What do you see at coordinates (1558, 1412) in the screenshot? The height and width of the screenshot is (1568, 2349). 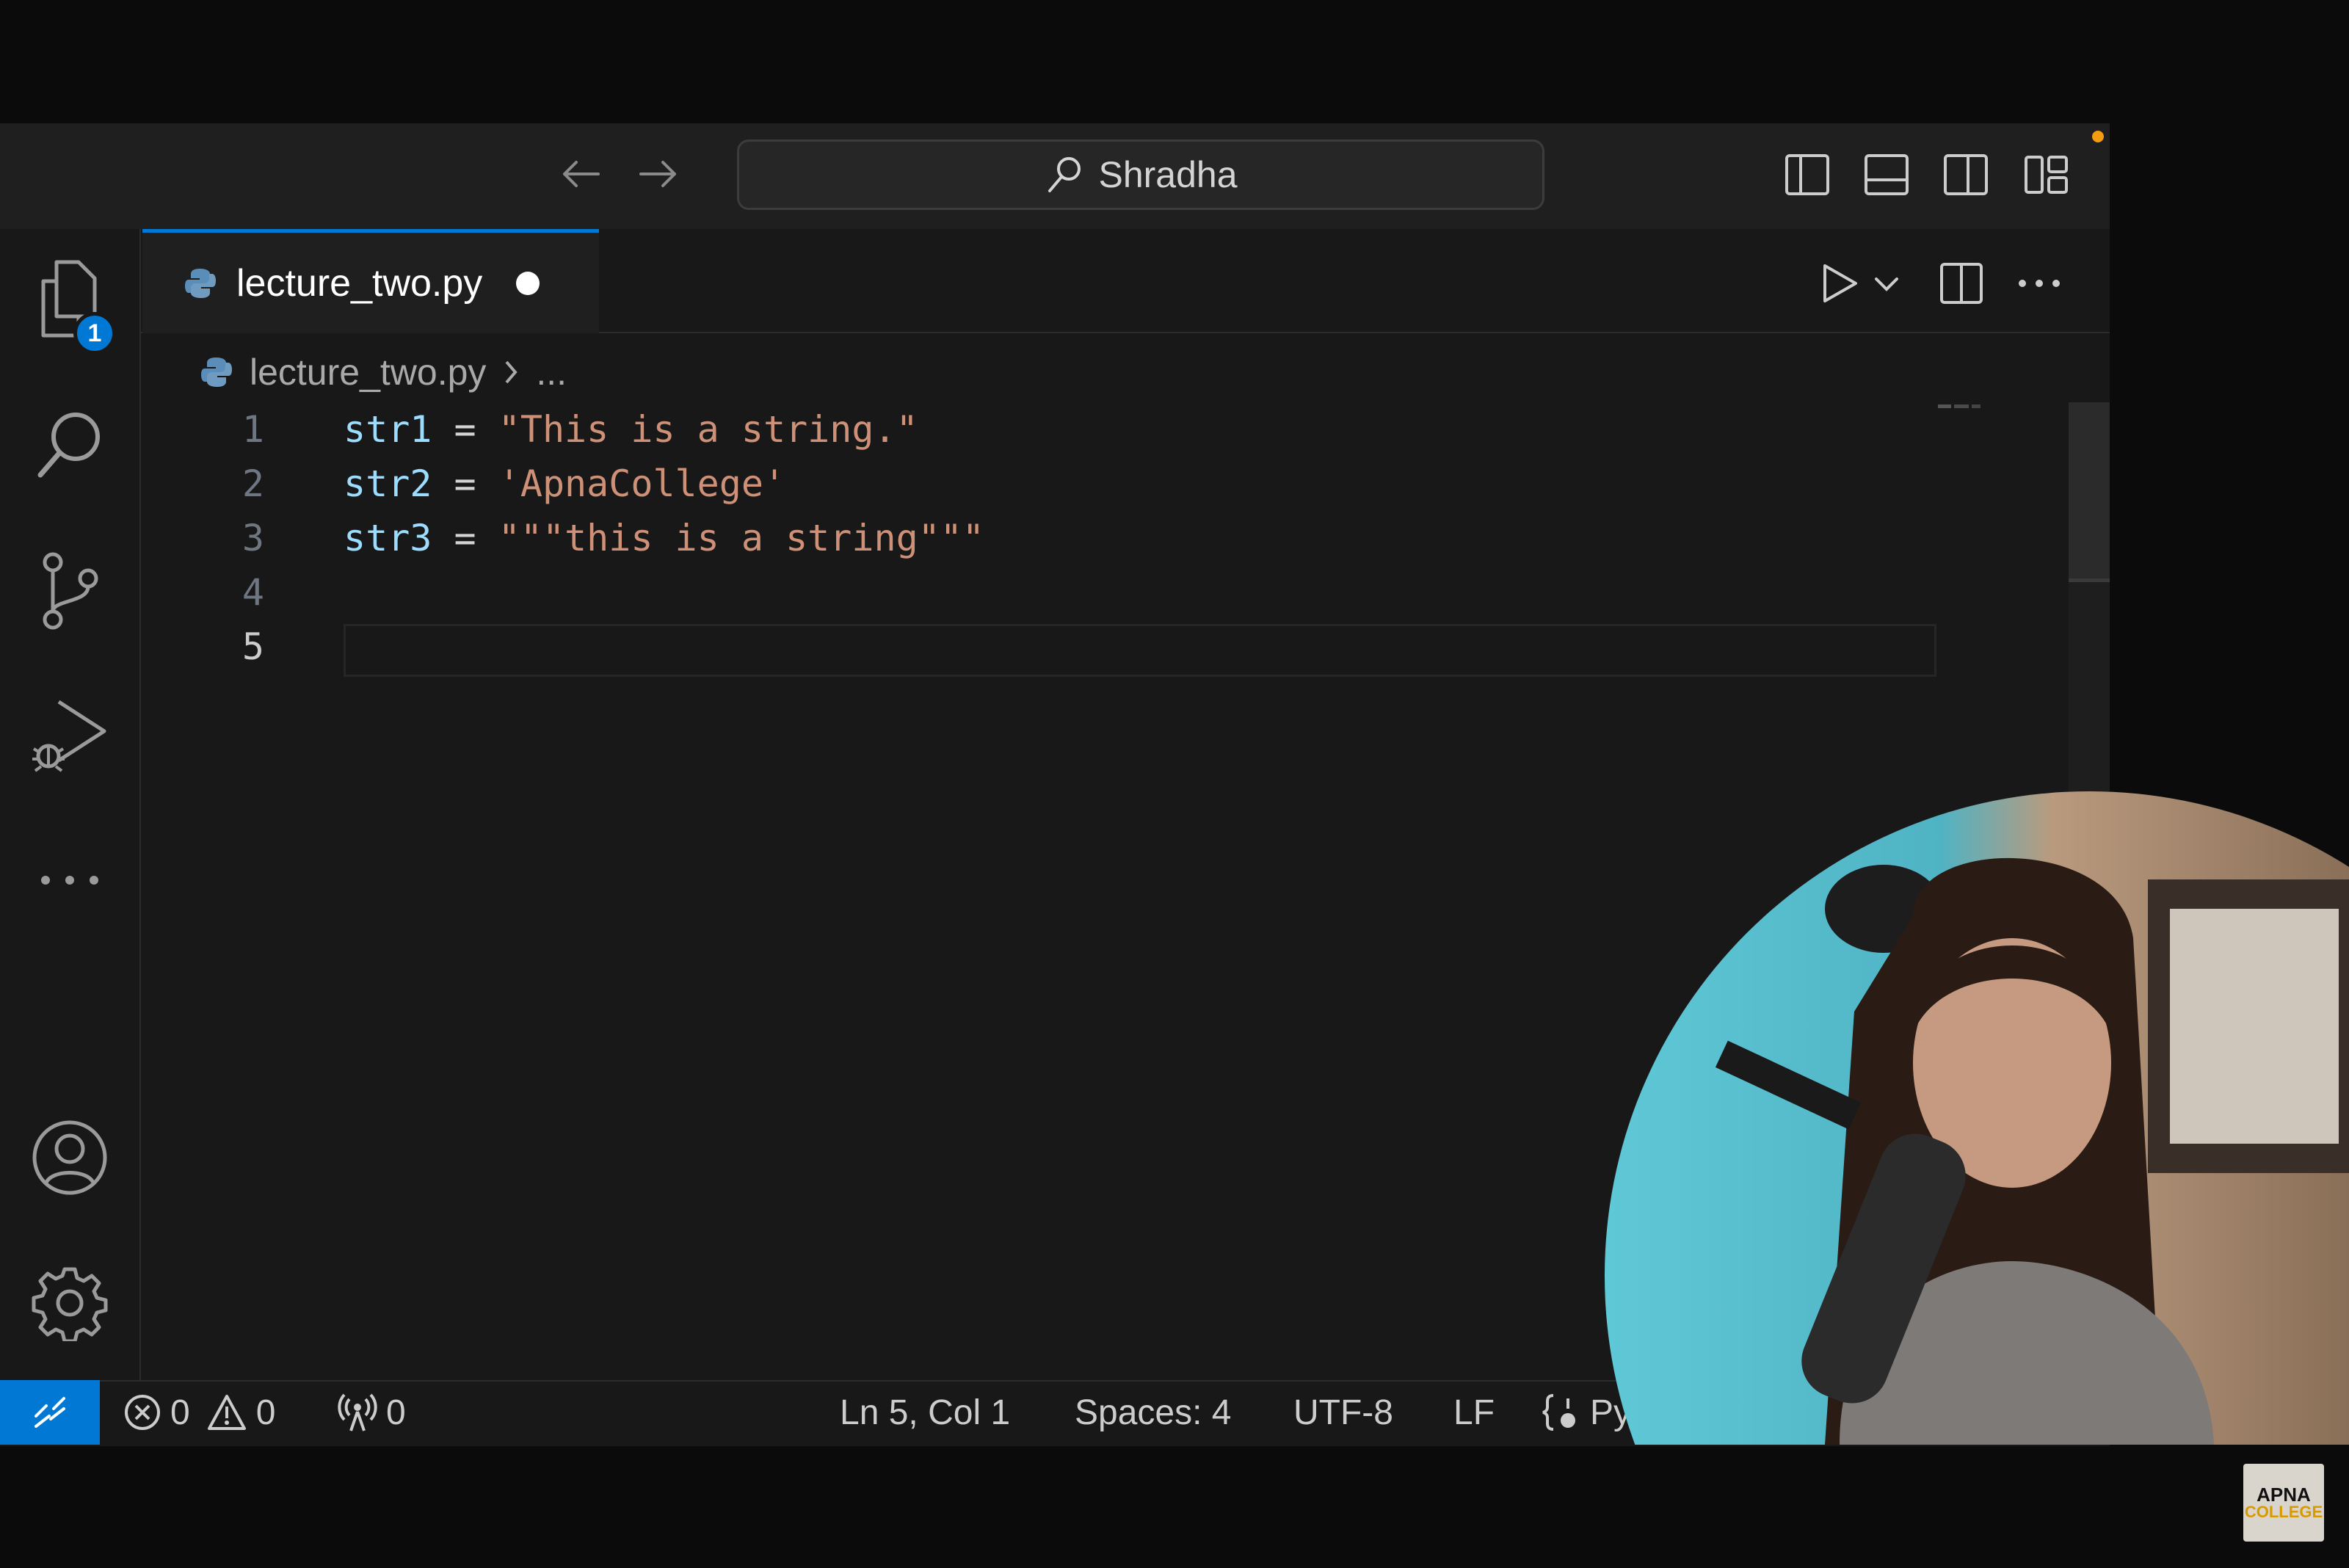 I see `braces-icon` at bounding box center [1558, 1412].